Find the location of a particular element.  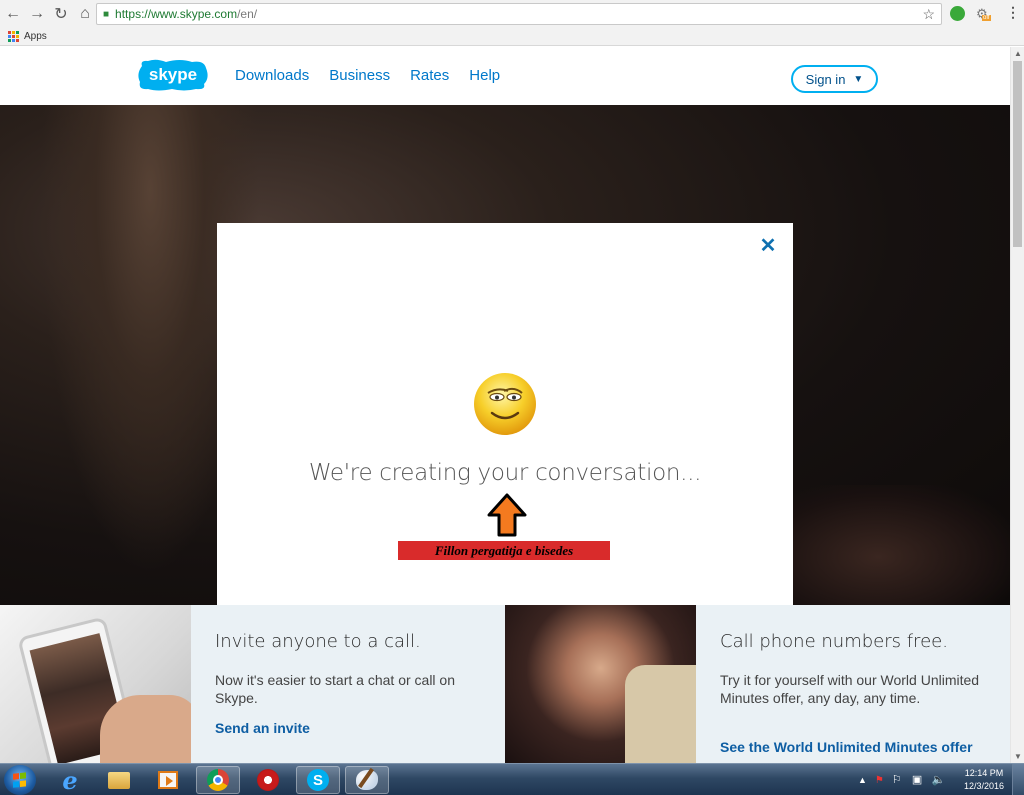

taskbar-explorer is located at coordinates (119, 780).